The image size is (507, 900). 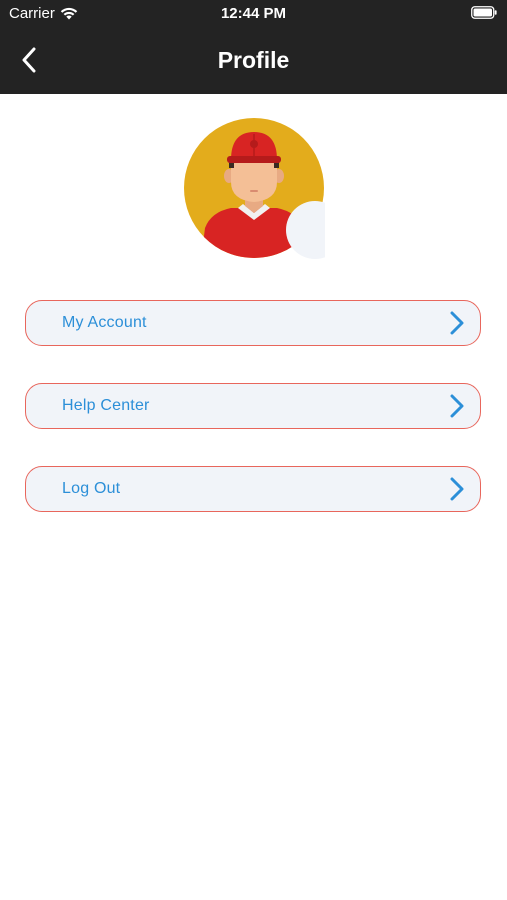 I want to click on menu-item-label: Log Out, so click(x=91, y=488).